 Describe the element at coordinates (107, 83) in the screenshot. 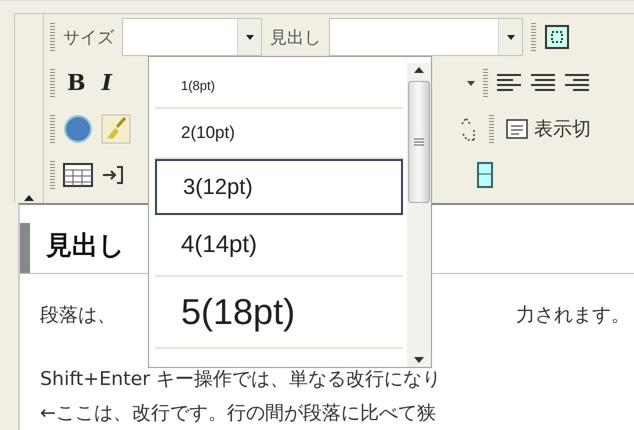

I see `italic-button: I` at that location.